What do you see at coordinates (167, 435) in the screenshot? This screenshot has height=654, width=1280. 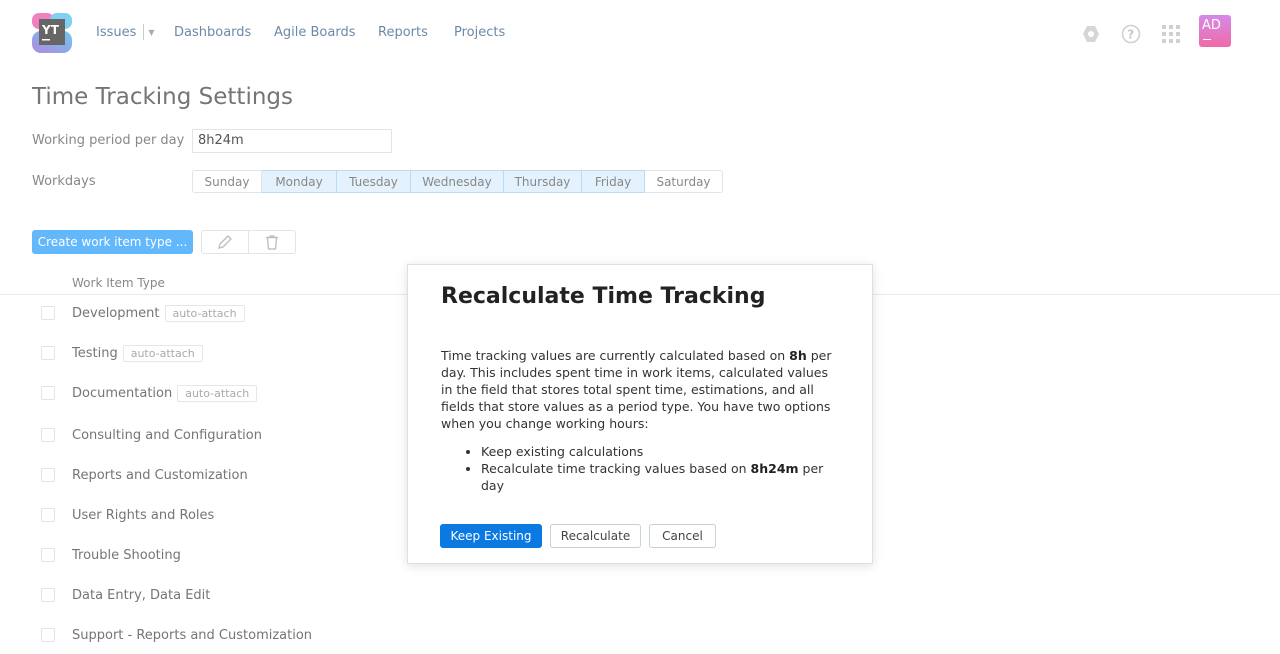 I see `row-name: Consulting and Configuration` at bounding box center [167, 435].